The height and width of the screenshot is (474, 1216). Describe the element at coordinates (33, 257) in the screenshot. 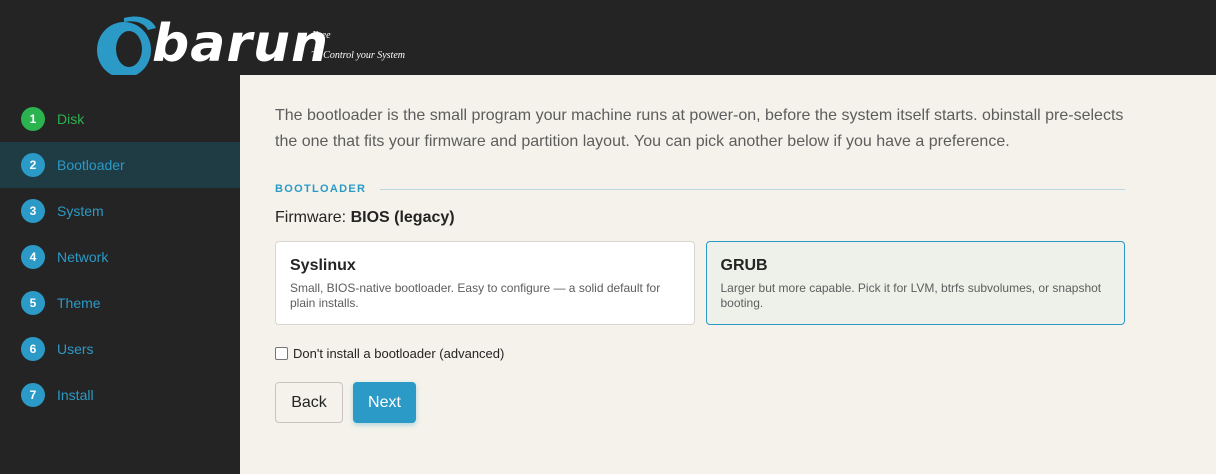

I see `step-number-badge: 4` at that location.